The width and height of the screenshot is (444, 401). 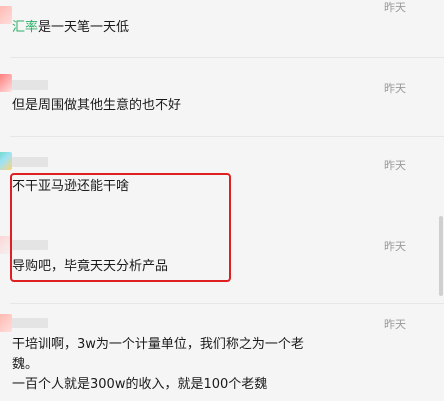 What do you see at coordinates (120, 227) in the screenshot?
I see `annotation-box` at bounding box center [120, 227].